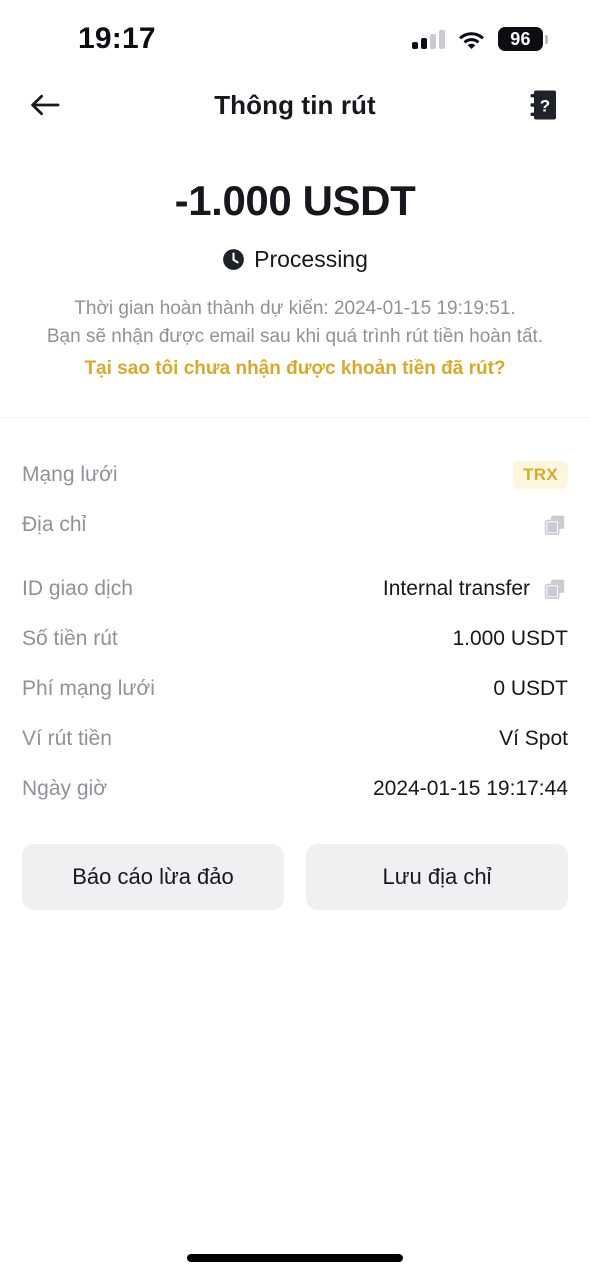  I want to click on battery-icon: 96, so click(523, 39).